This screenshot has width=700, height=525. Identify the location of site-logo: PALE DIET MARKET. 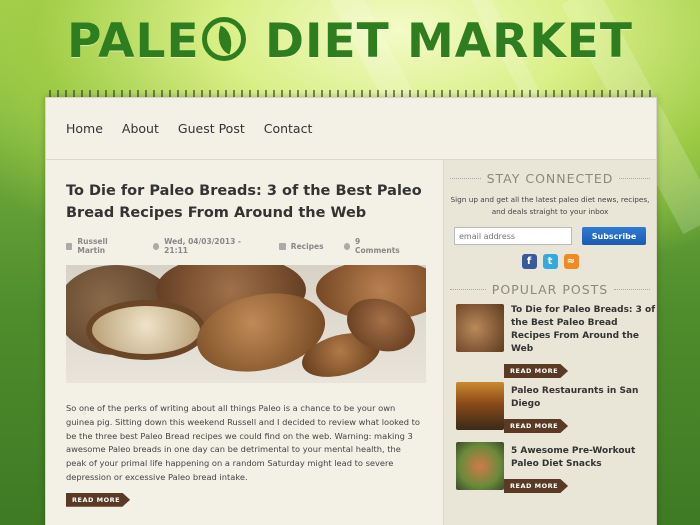
(350, 41).